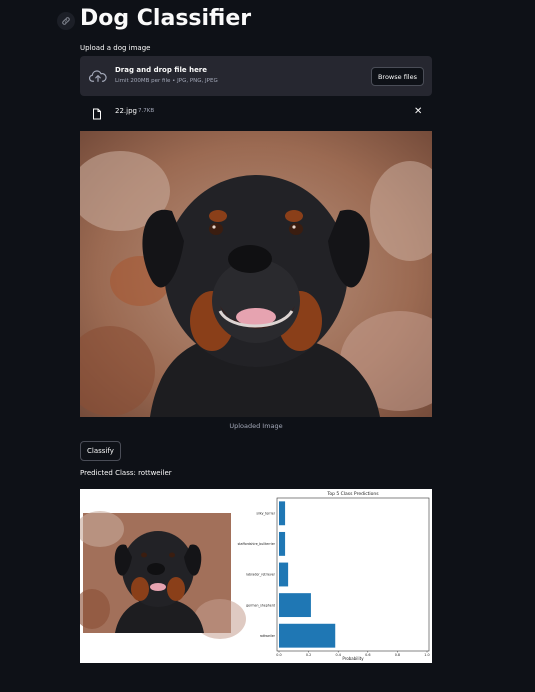 The width and height of the screenshot is (535, 692). I want to click on chart-title: Top 5 Class Predictions, so click(352, 494).